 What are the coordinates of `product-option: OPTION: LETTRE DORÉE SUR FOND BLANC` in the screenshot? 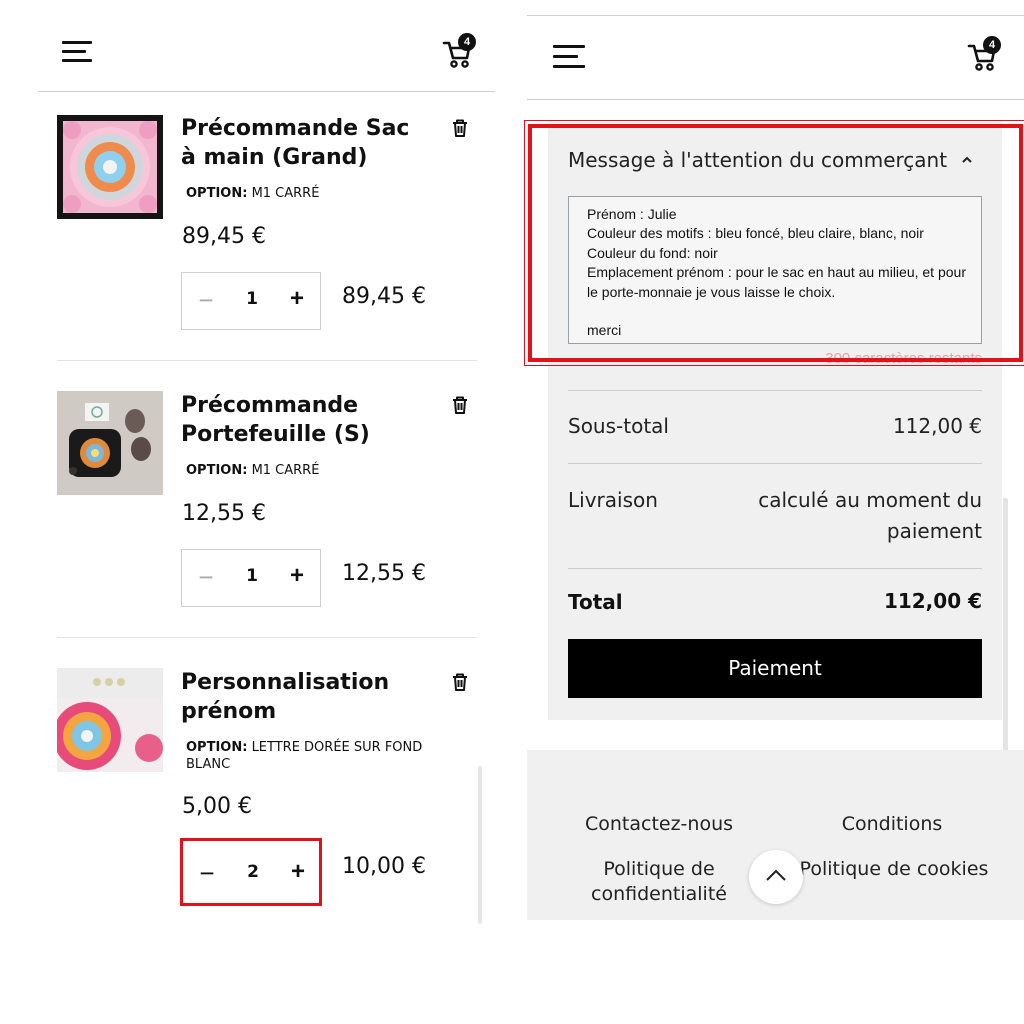 It's located at (316, 756).